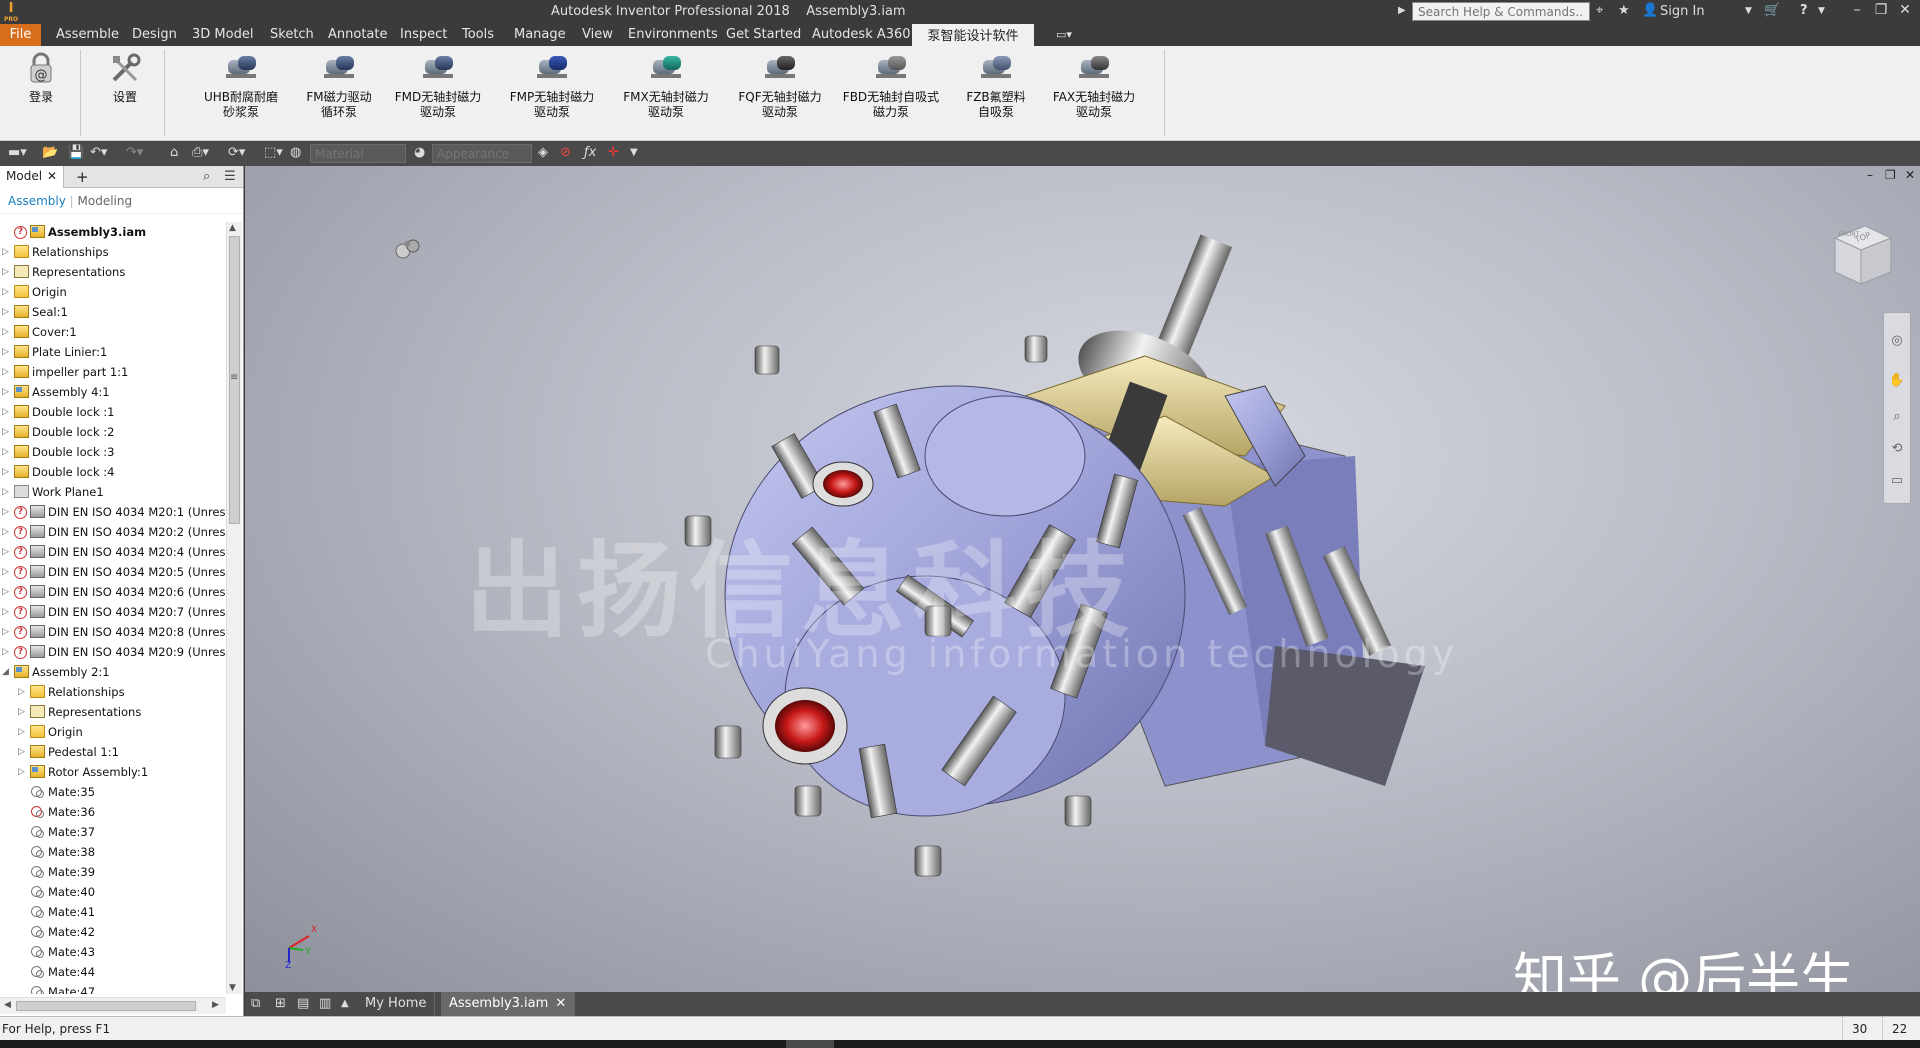 This screenshot has height=1048, width=1920. What do you see at coordinates (98, 152) in the screenshot?
I see `undo-icon: ↶▾` at bounding box center [98, 152].